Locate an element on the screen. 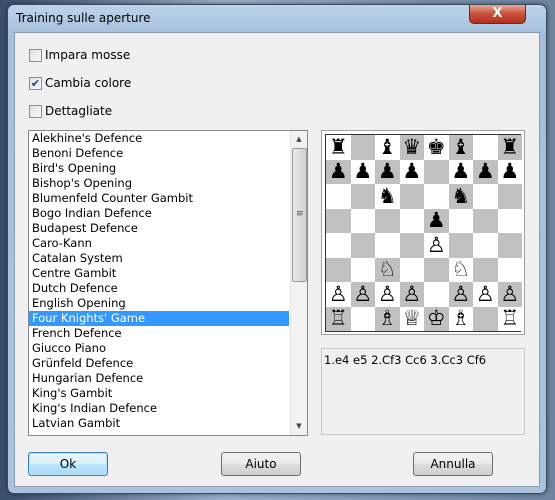 Image resolution: width=555 pixels, height=500 pixels. chessboard: ♜ ♝ ♛ ♚ ♝ ♜ ♟ ♟ ♟ ♟ ♟ ♟ ♟ ♞ ♞ ♟ ♙ ♘ ♘ ♙ ♙ ♙ ♙ ♙ ♙ ♙ ♖ ♗ ♕ ♔ ♗ ♖ is located at coordinates (423, 233).